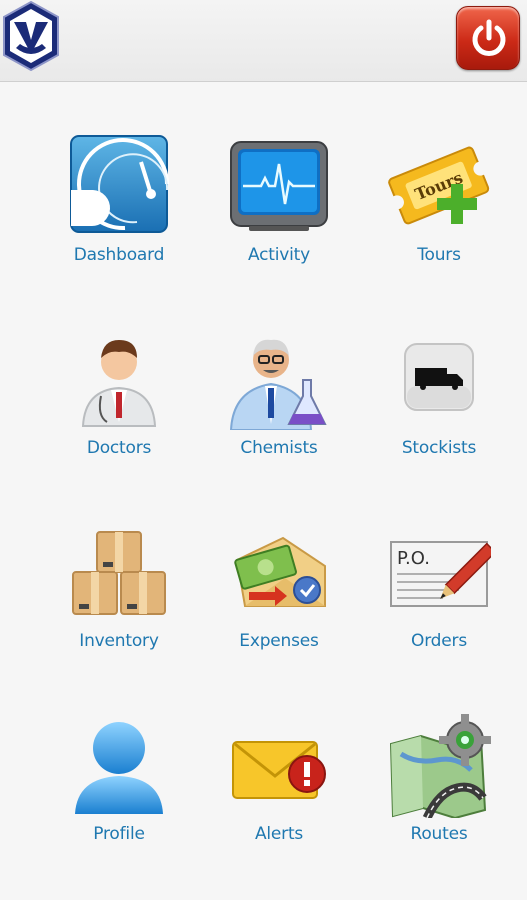  I want to click on menu-tile-routes: Routes, so click(439, 804).